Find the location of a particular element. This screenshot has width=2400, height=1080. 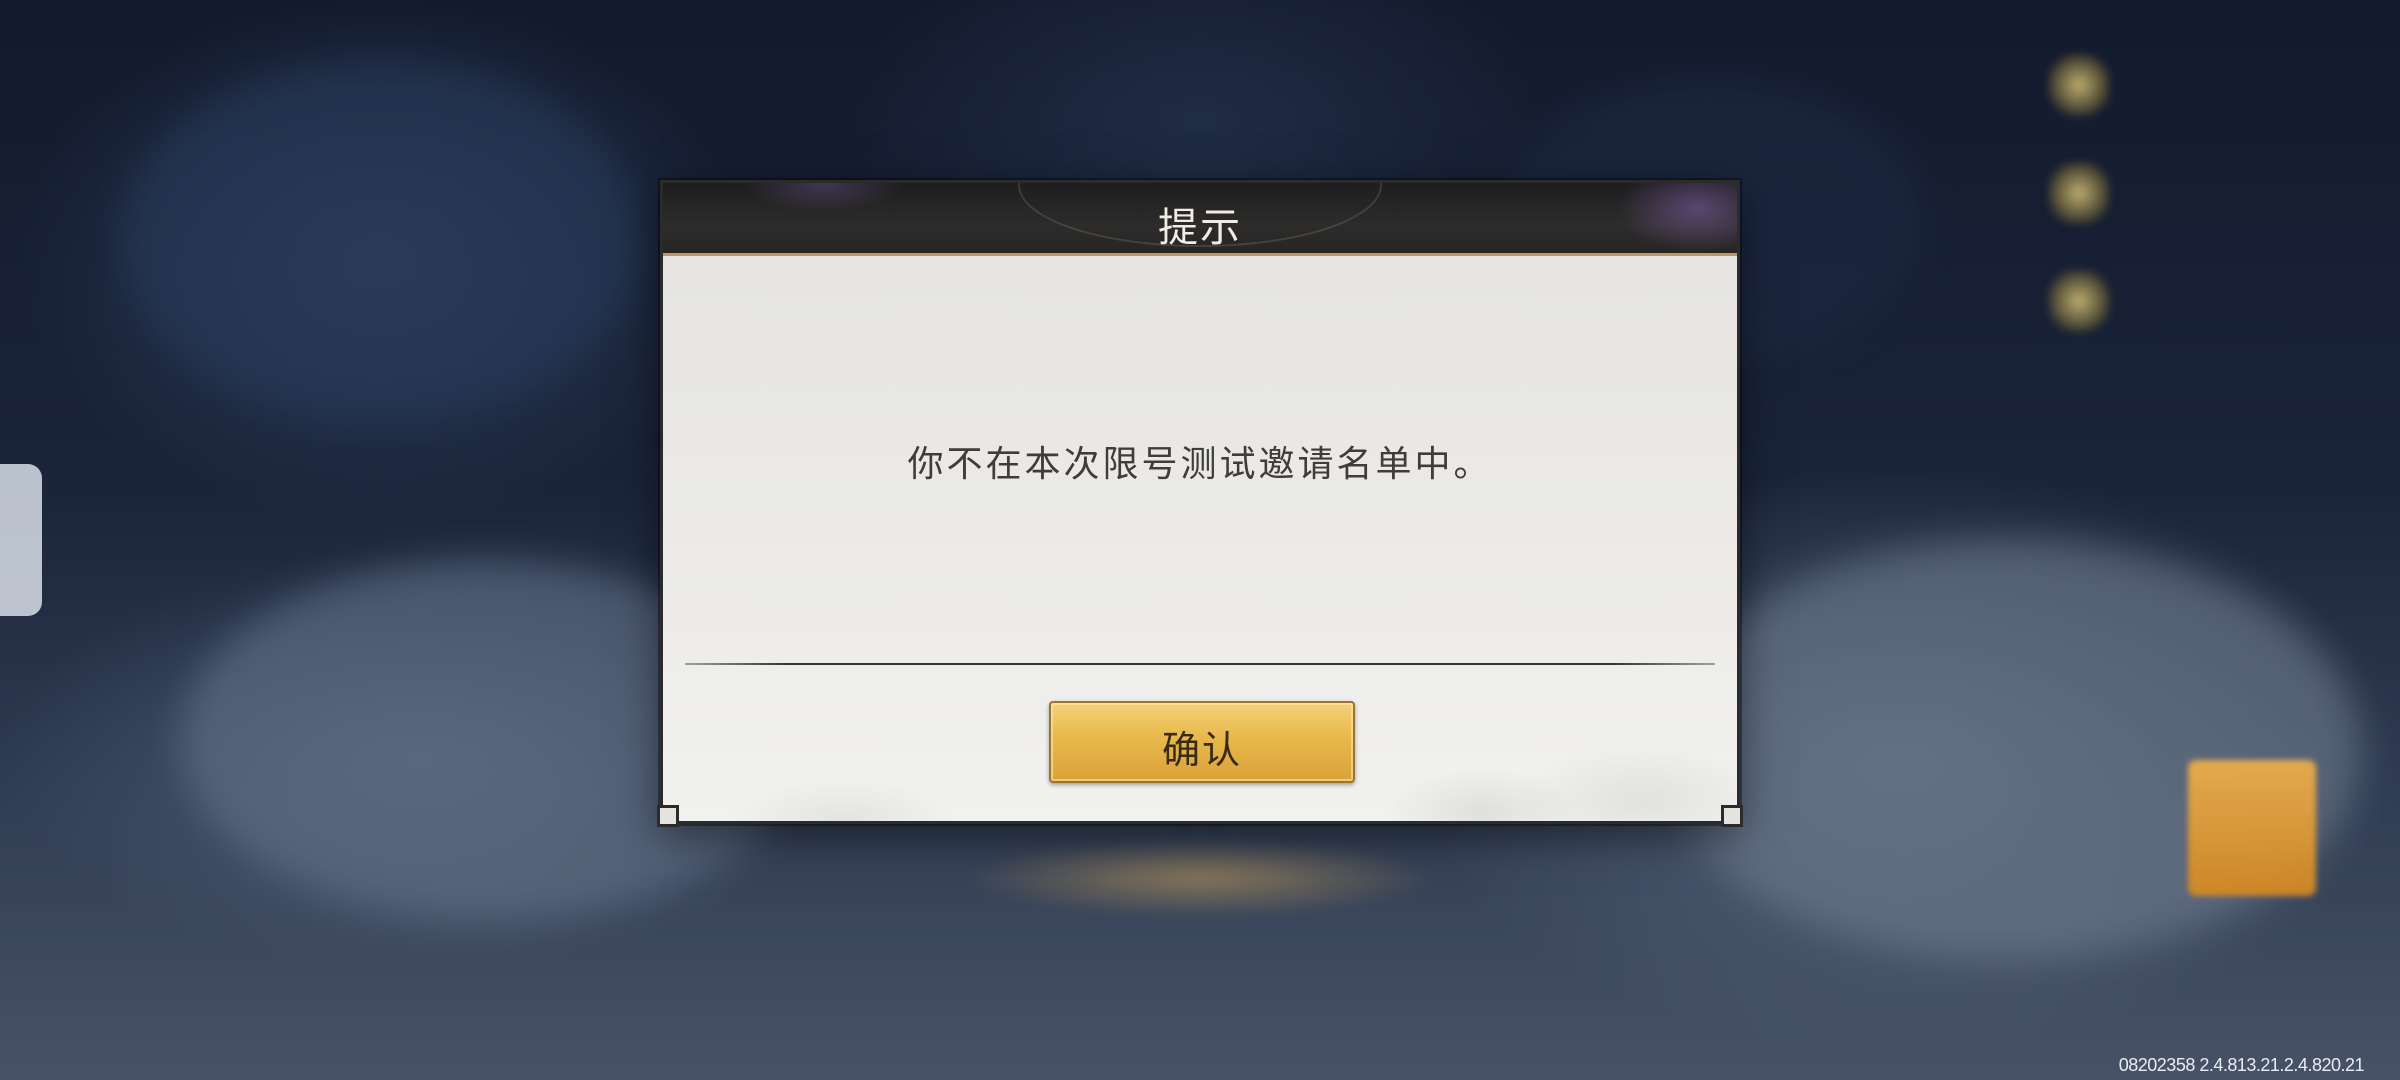

confirm-button-label: 确认 is located at coordinates (1201, 750).